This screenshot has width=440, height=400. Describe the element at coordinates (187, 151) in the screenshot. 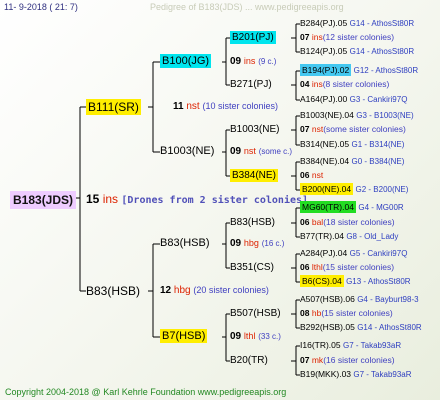

I see `gen2-node-2: B1003(NE)` at that location.